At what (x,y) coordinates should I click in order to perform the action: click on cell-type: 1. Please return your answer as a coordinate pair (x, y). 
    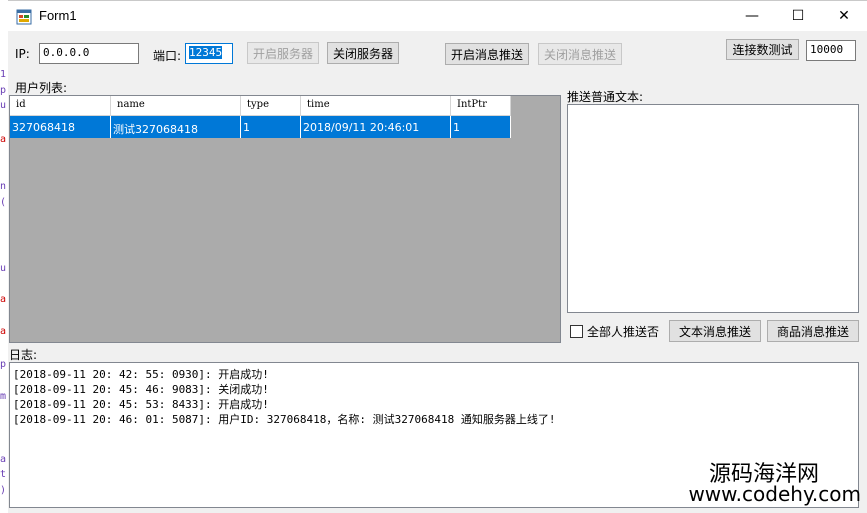
    Looking at the image, I should click on (271, 127).